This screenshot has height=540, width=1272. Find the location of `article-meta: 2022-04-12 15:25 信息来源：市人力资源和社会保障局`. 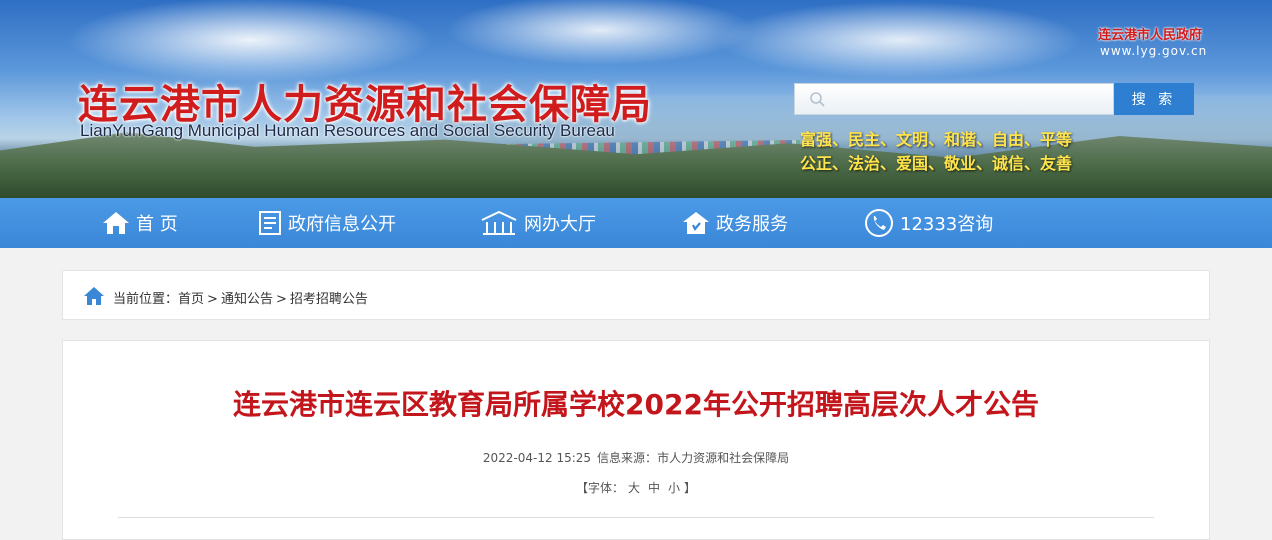

article-meta: 2022-04-12 15:25 信息来源：市人力资源和社会保障局 is located at coordinates (636, 457).